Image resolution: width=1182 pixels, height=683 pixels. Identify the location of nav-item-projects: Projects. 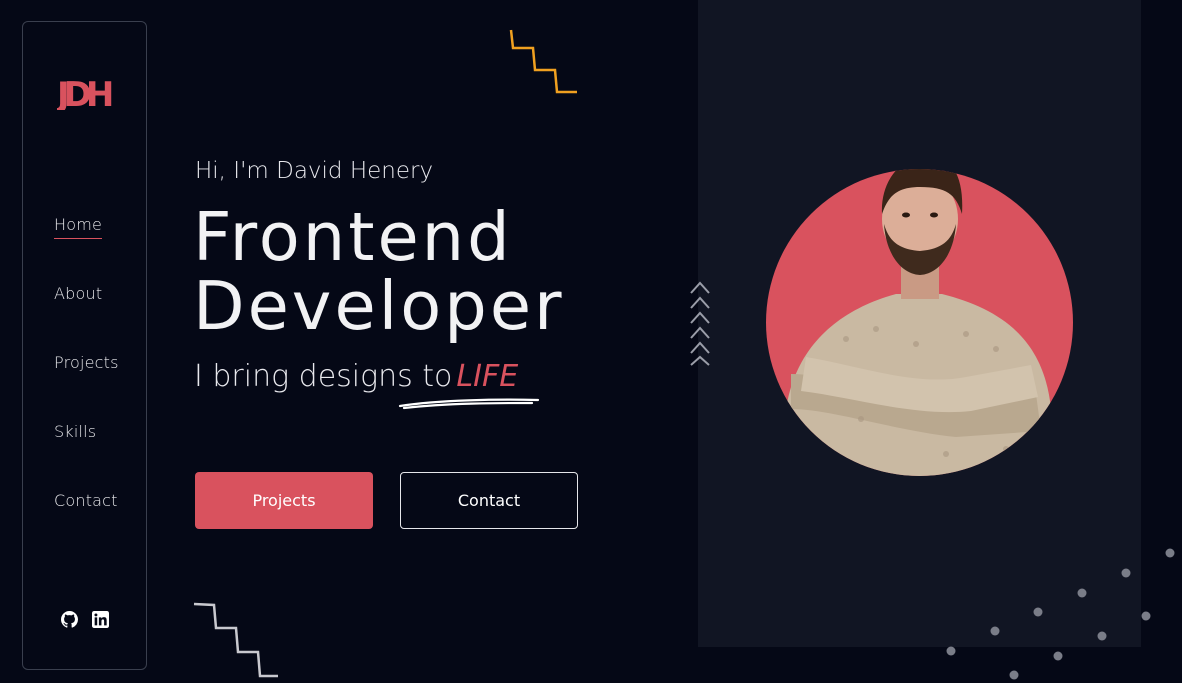
(86, 362).